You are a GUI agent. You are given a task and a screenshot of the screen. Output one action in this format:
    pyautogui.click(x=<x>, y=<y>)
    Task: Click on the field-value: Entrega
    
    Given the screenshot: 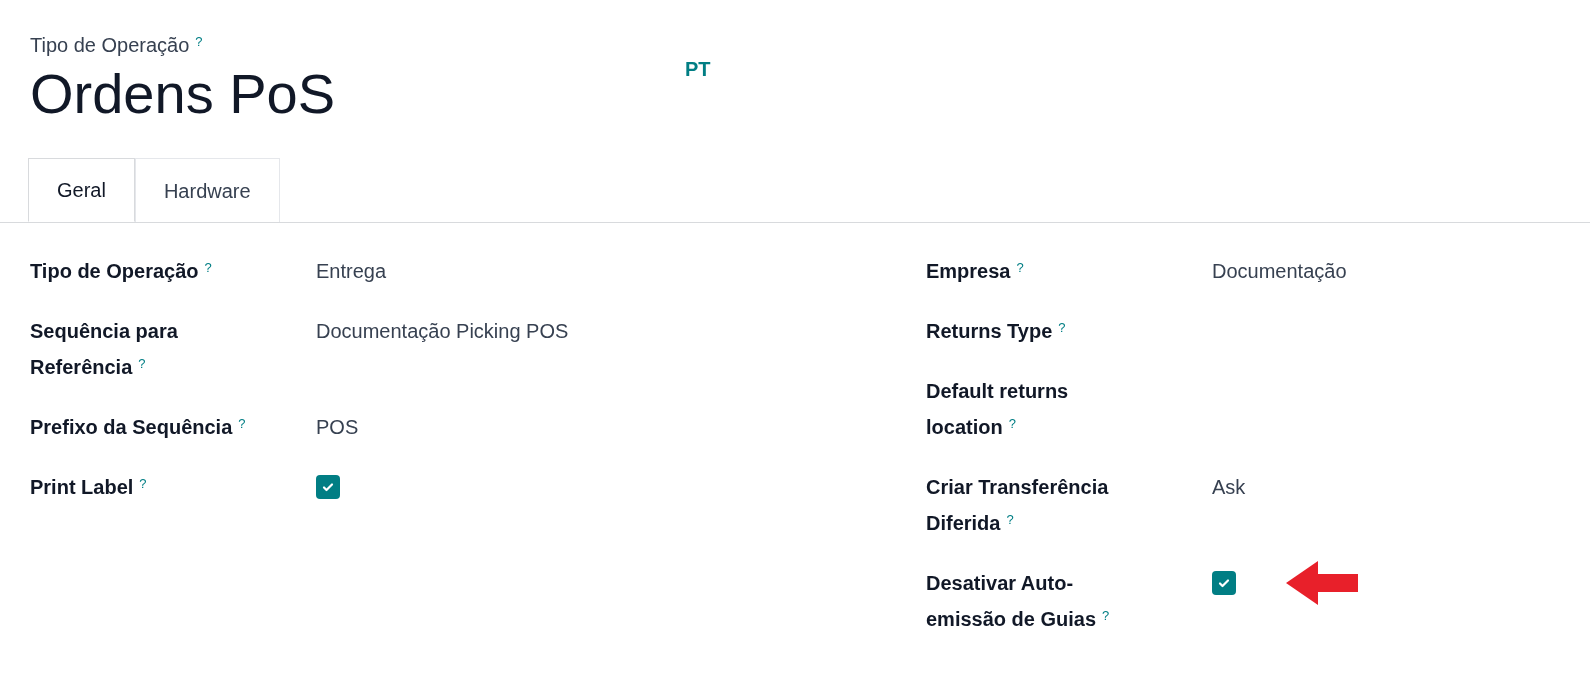 What is the action you would take?
    pyautogui.click(x=351, y=271)
    